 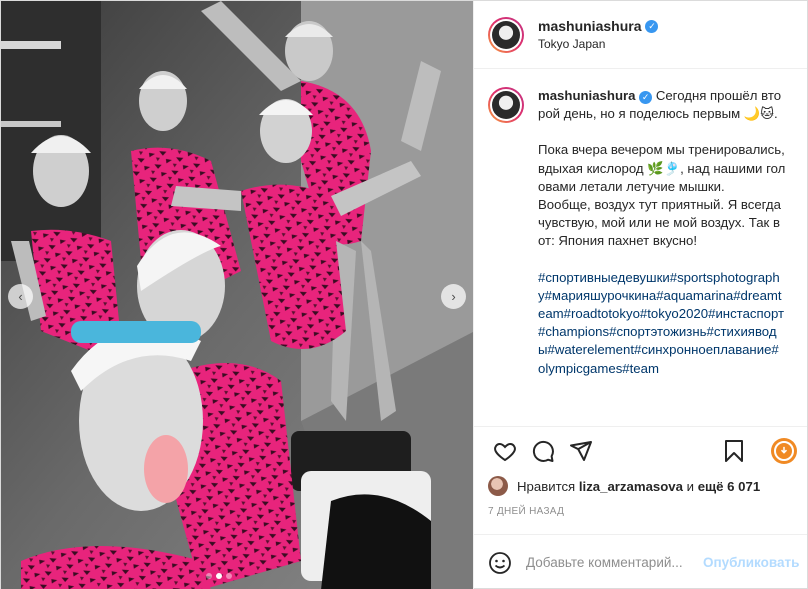 I want to click on emoji-button, so click(x=500, y=563).